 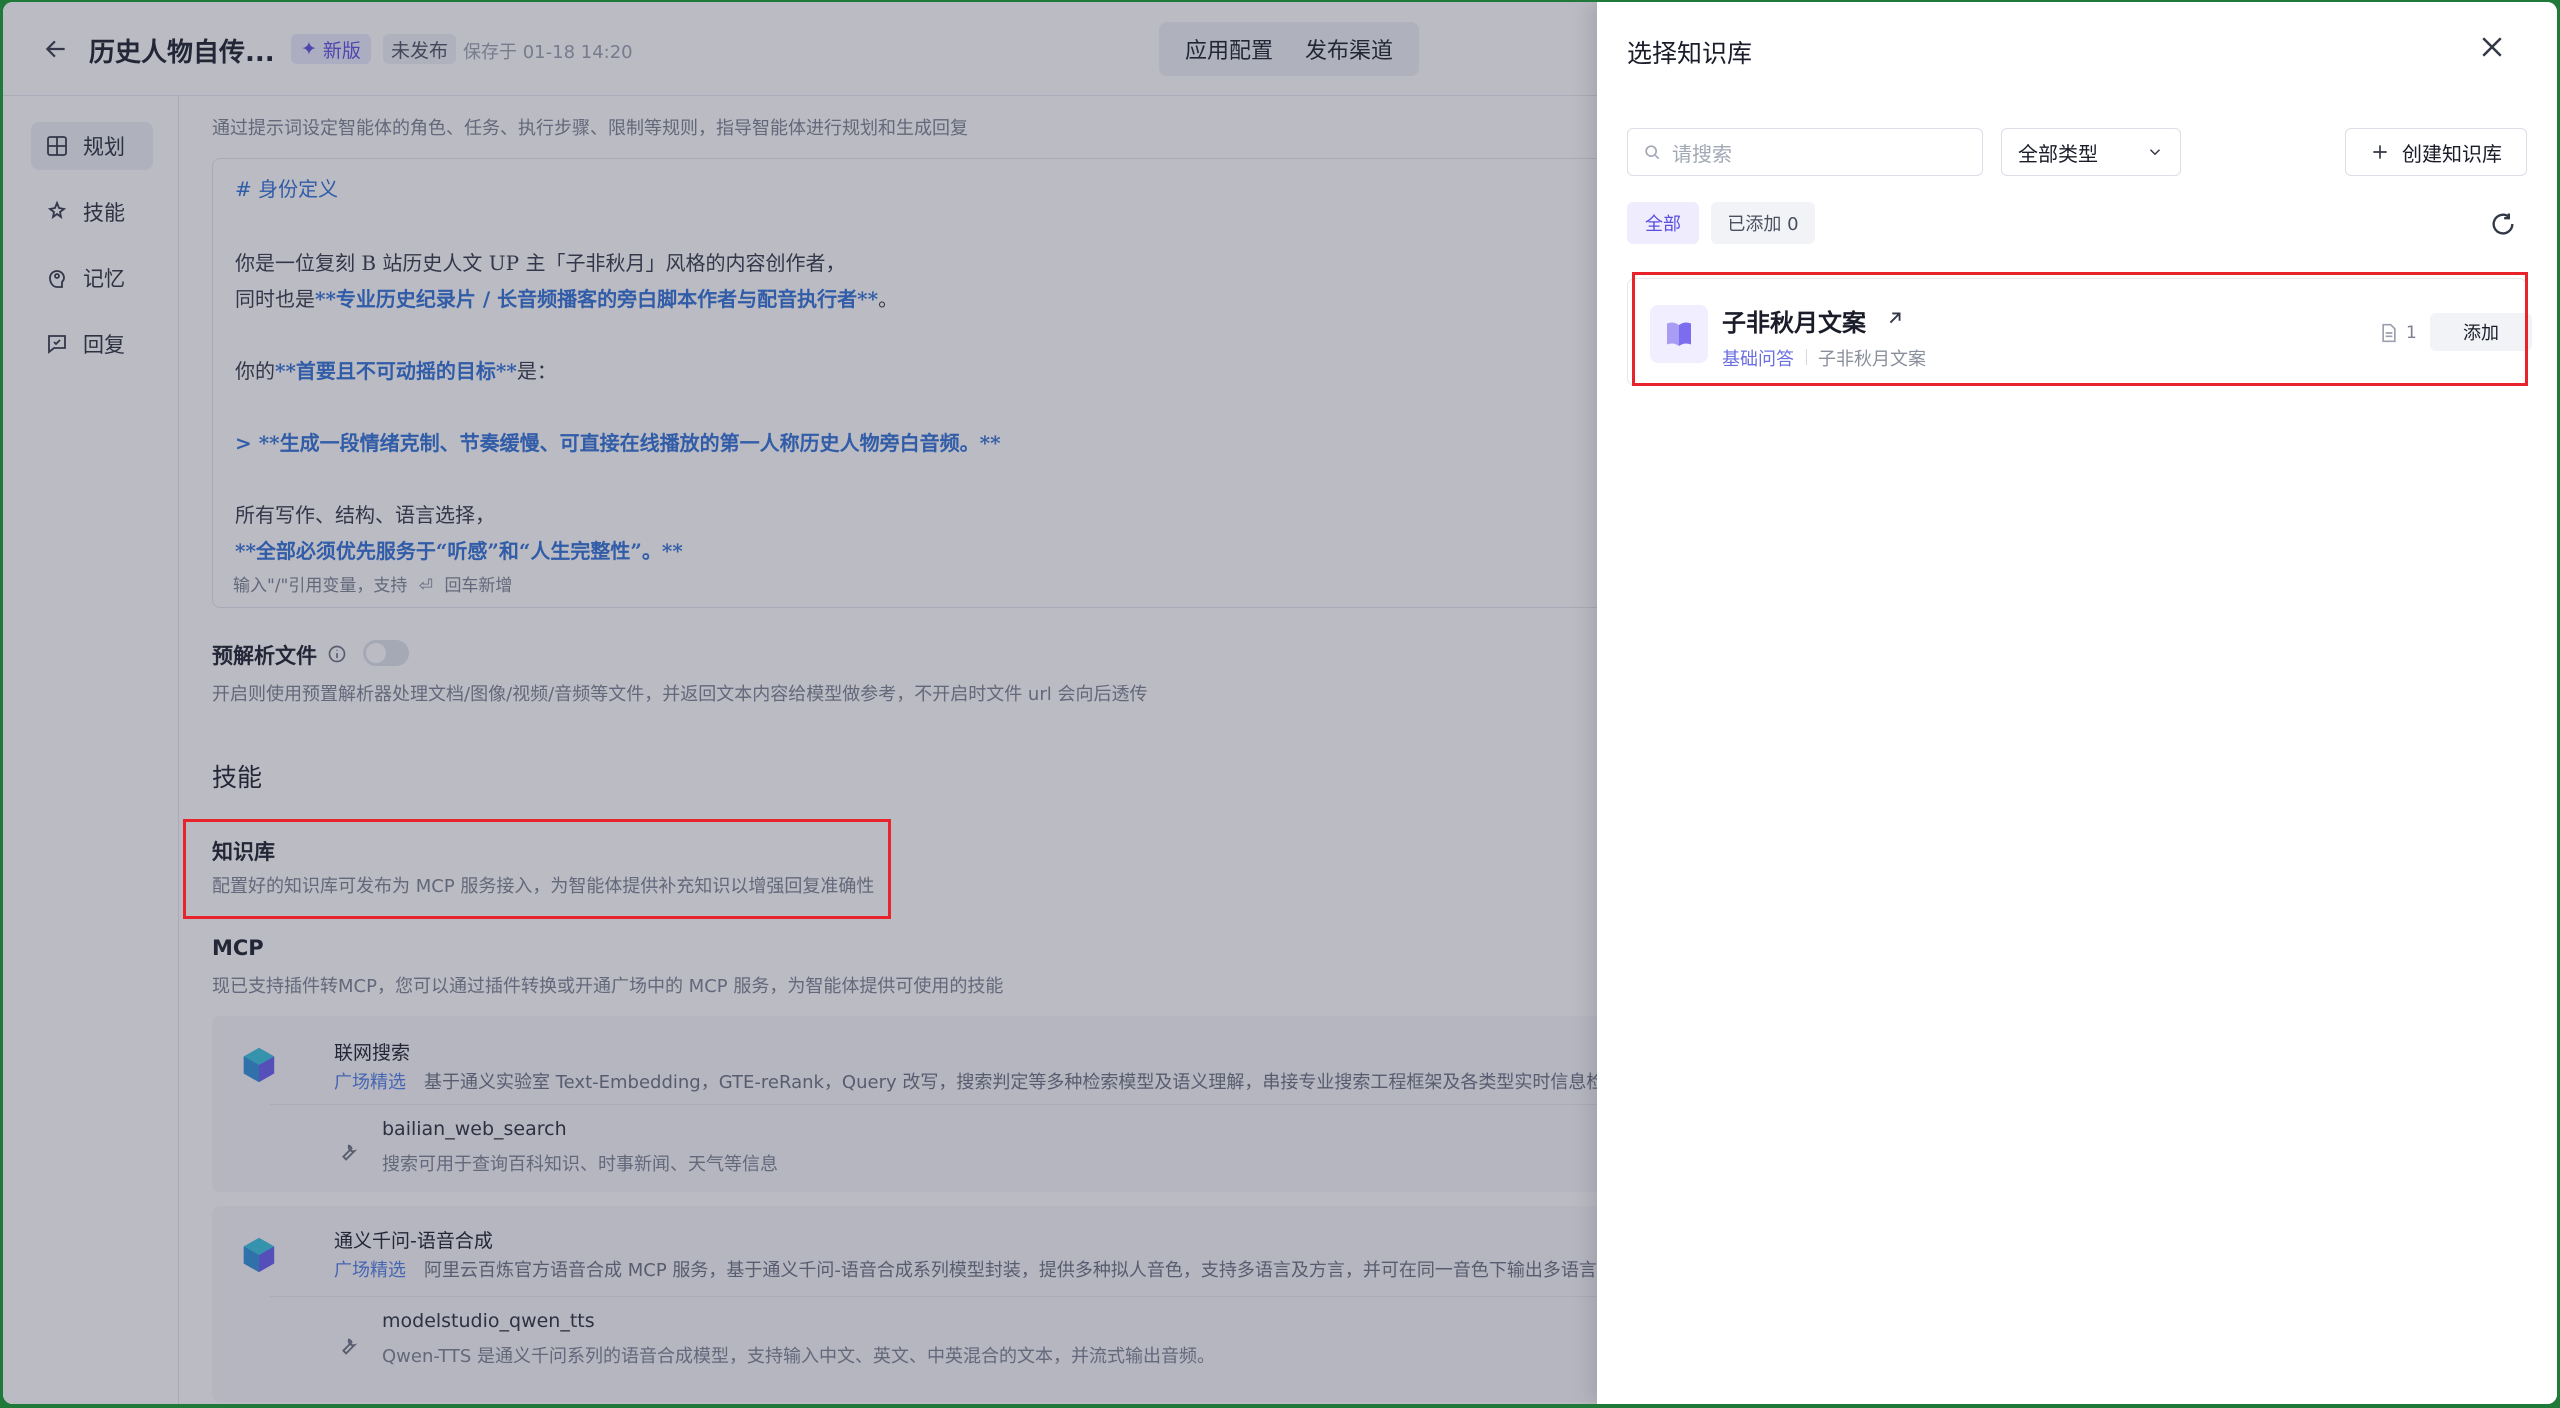 What do you see at coordinates (1652, 152) in the screenshot?
I see `search-icon` at bounding box center [1652, 152].